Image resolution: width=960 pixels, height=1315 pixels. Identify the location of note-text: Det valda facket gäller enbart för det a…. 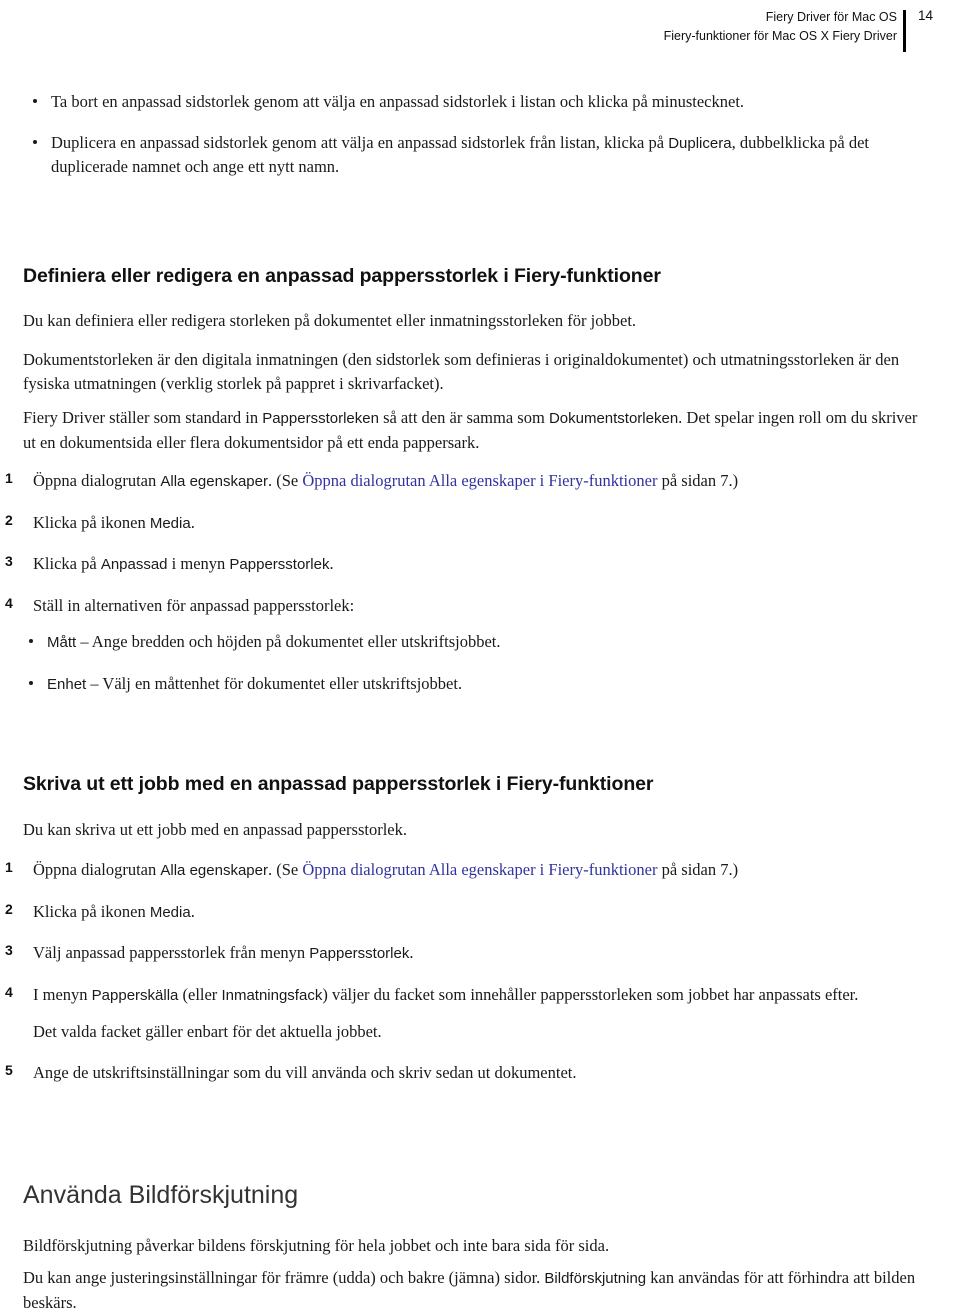
(207, 1031).